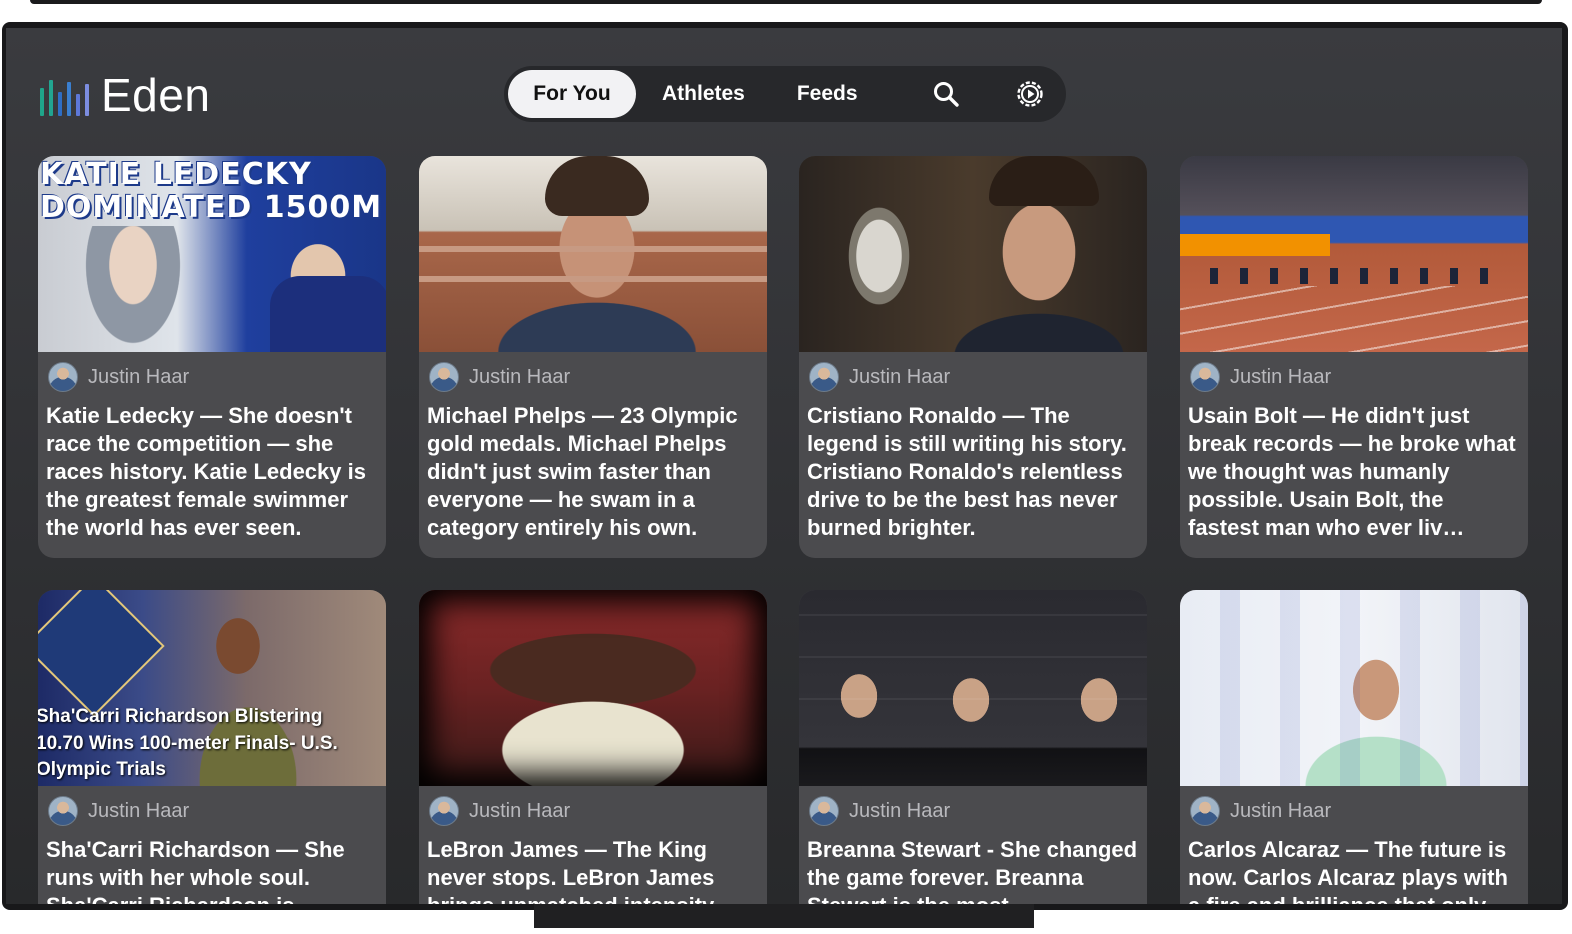  I want to click on tab-feeds: Feeds, so click(827, 94).